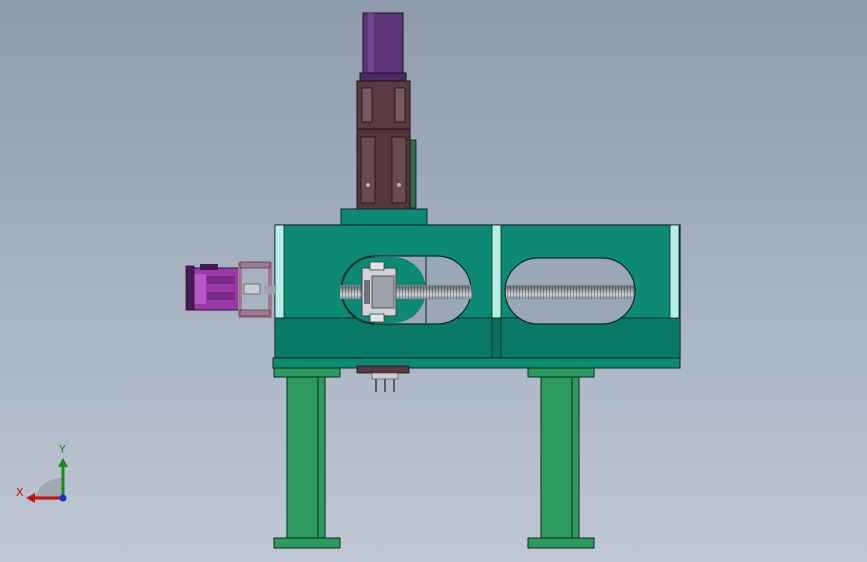  I want to click on lift-cylinder, so click(386, 145).